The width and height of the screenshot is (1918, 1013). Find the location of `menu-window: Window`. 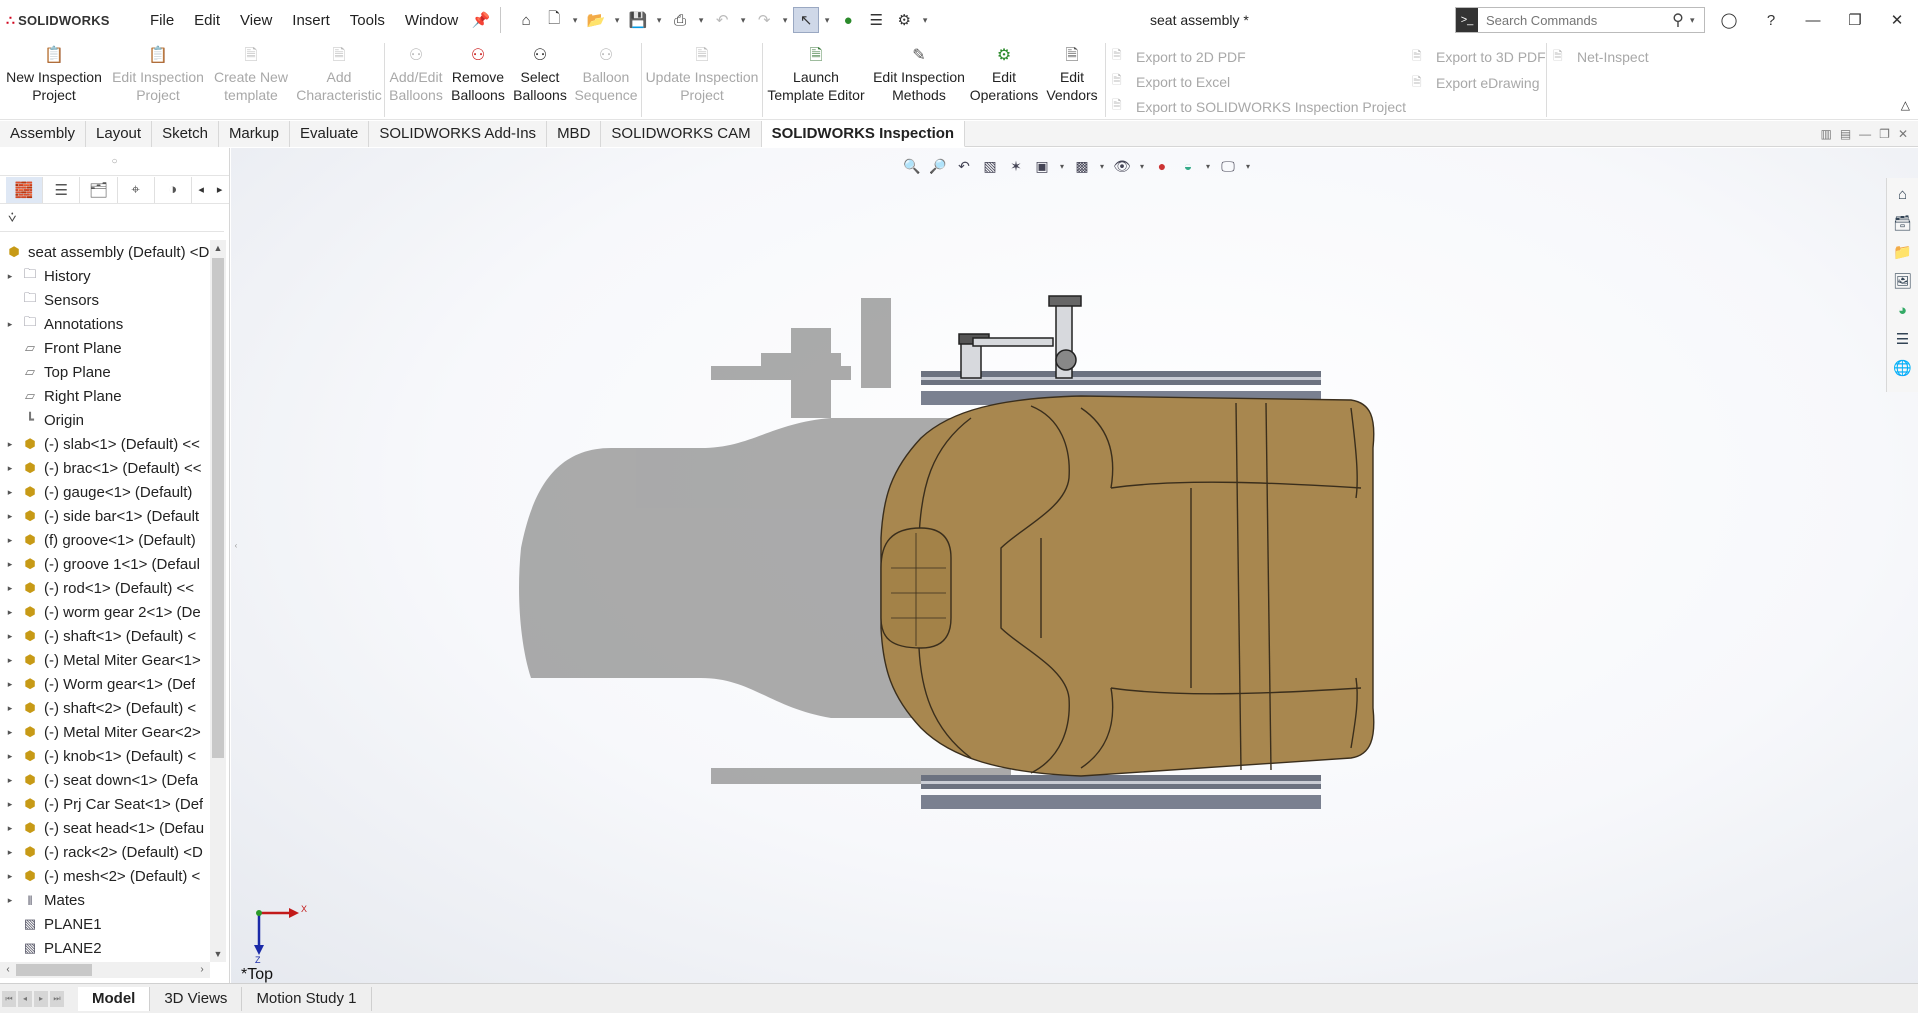

menu-window: Window is located at coordinates (431, 20).